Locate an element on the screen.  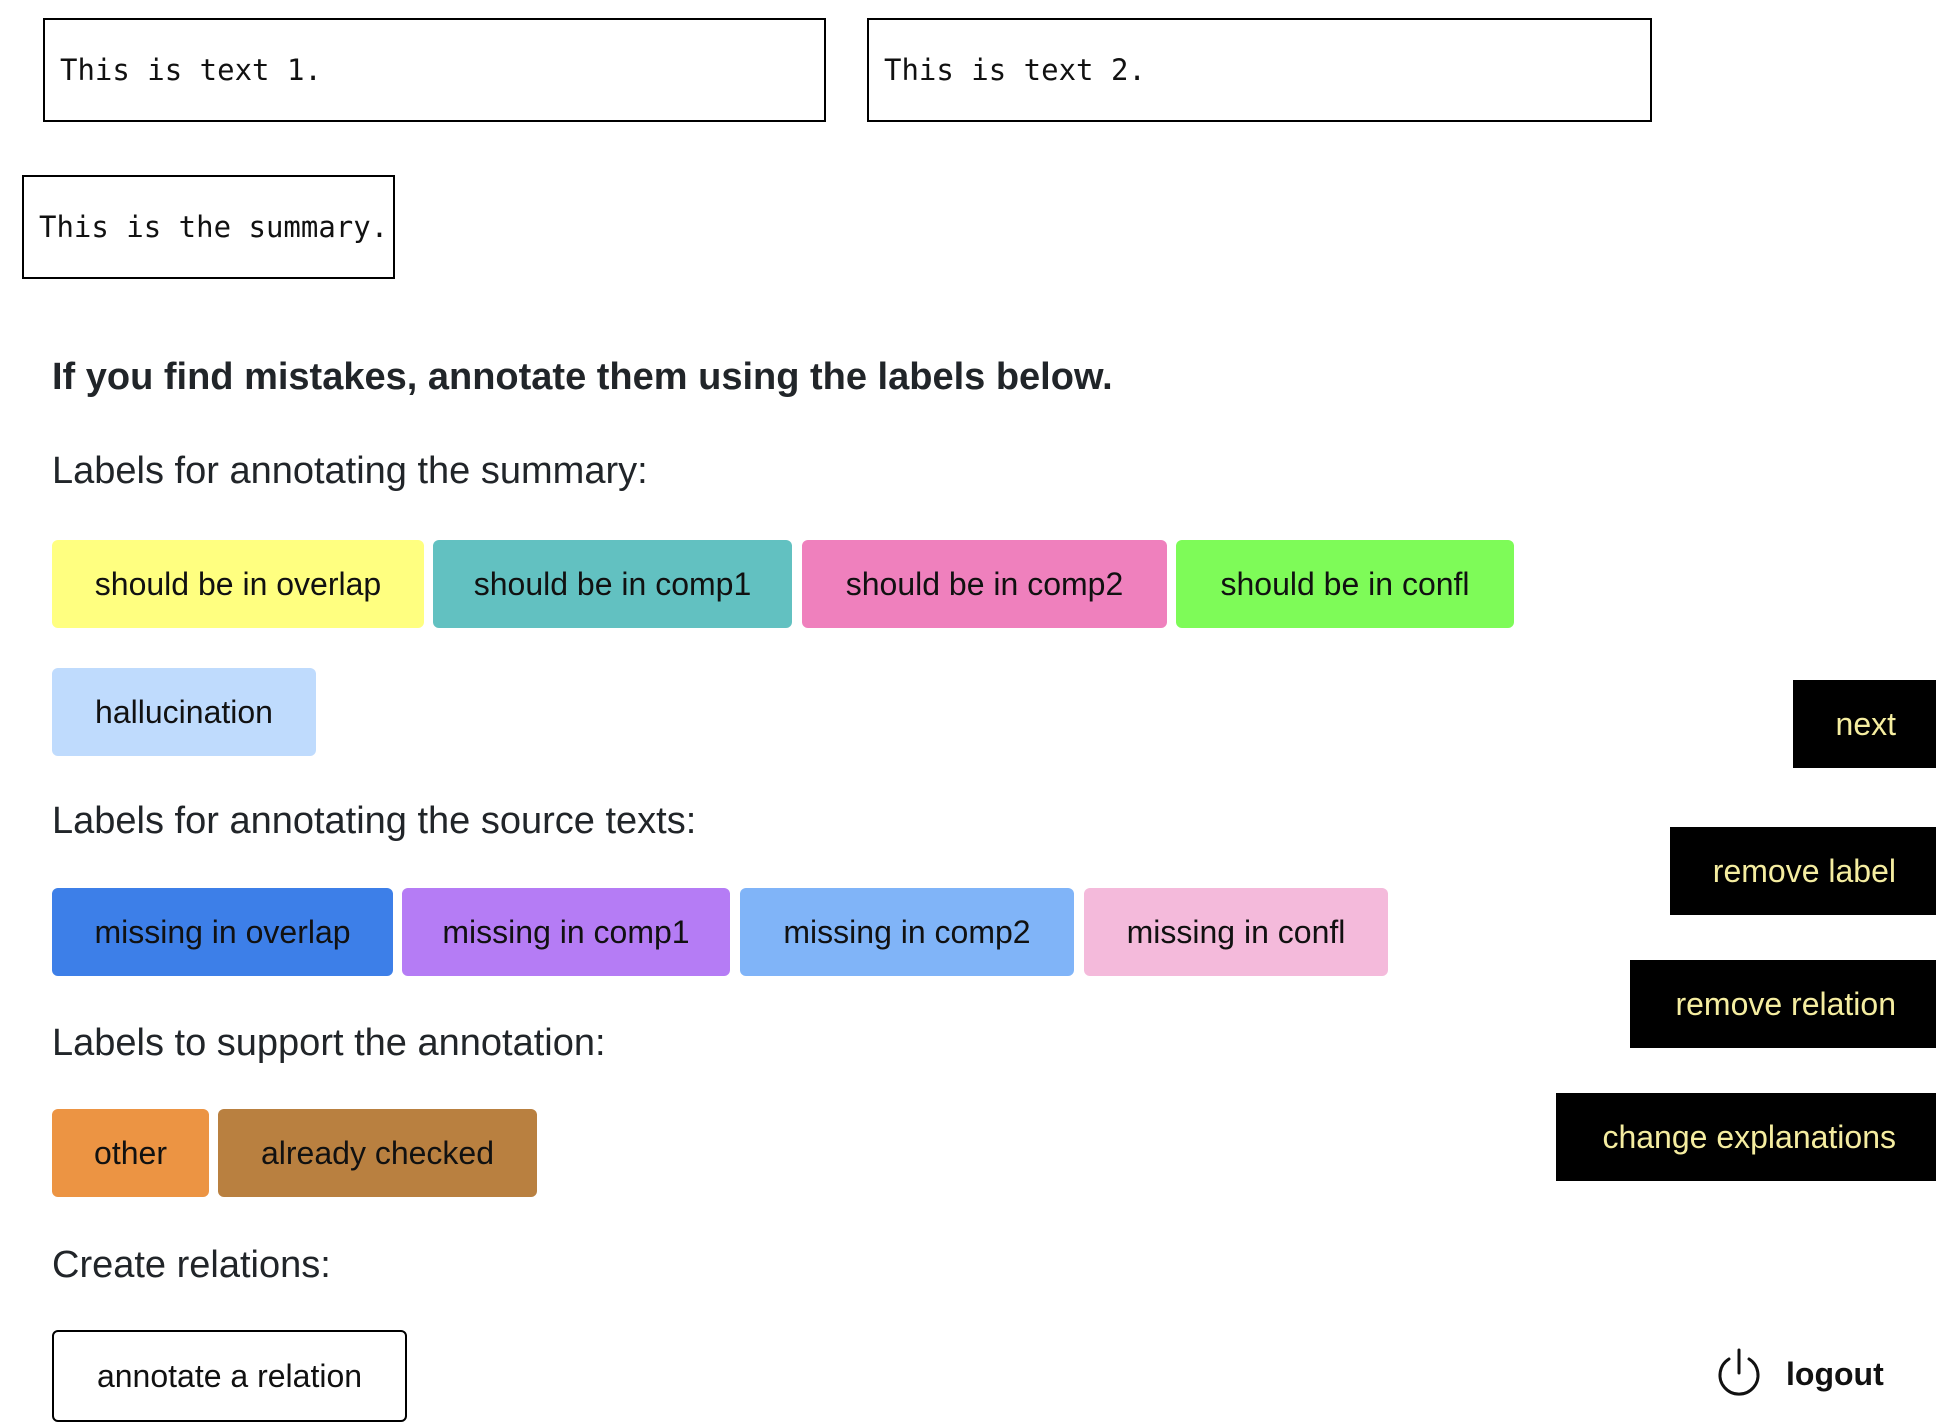
power-icon is located at coordinates (1739, 1374).